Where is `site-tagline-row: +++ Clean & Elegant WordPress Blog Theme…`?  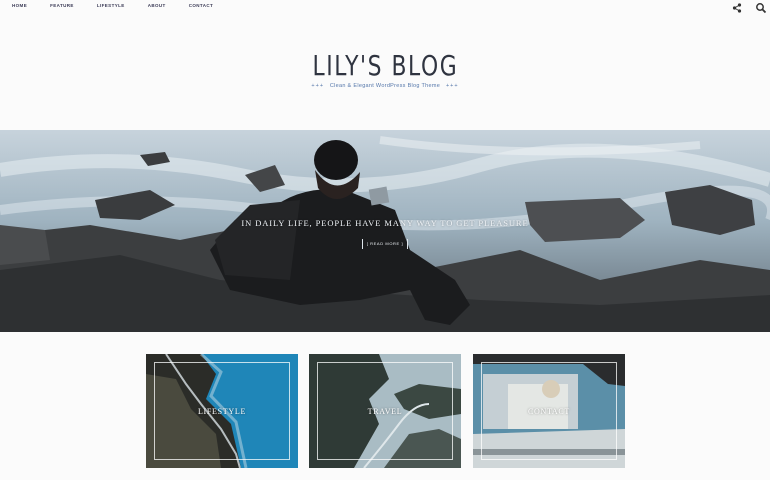 site-tagline-row: +++ Clean & Elegant WordPress Blog Theme… is located at coordinates (385, 86).